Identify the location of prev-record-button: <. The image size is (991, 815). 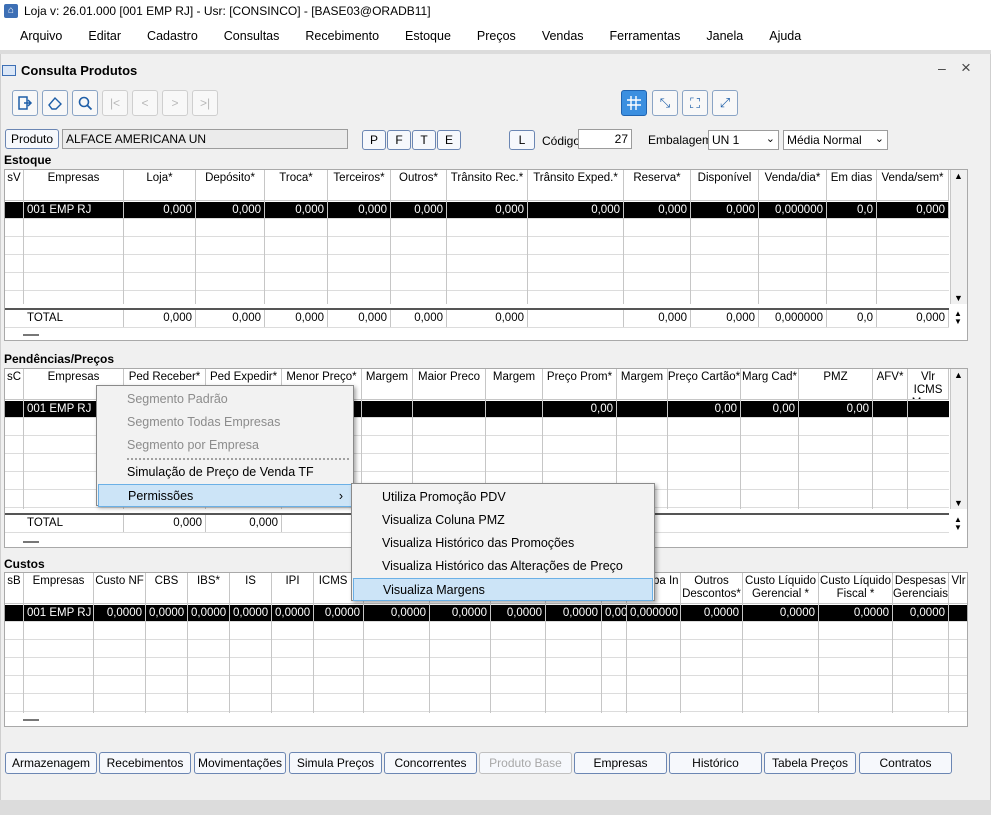
(145, 103).